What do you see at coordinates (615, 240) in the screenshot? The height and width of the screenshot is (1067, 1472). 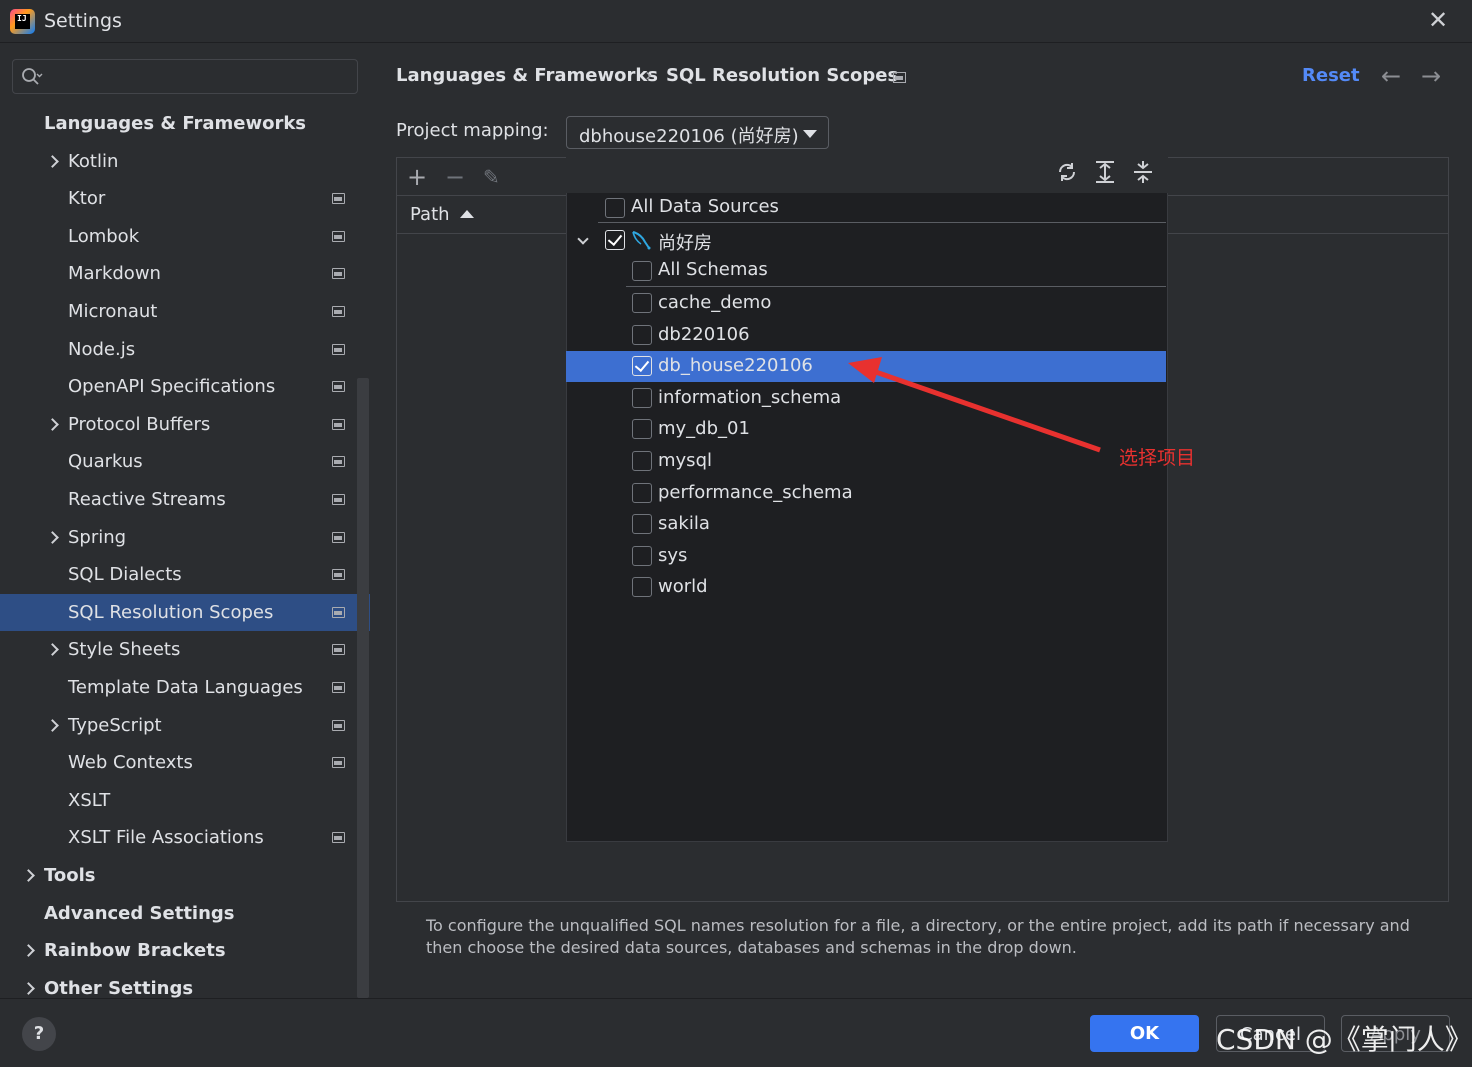 I see `datasource-checkbox` at bounding box center [615, 240].